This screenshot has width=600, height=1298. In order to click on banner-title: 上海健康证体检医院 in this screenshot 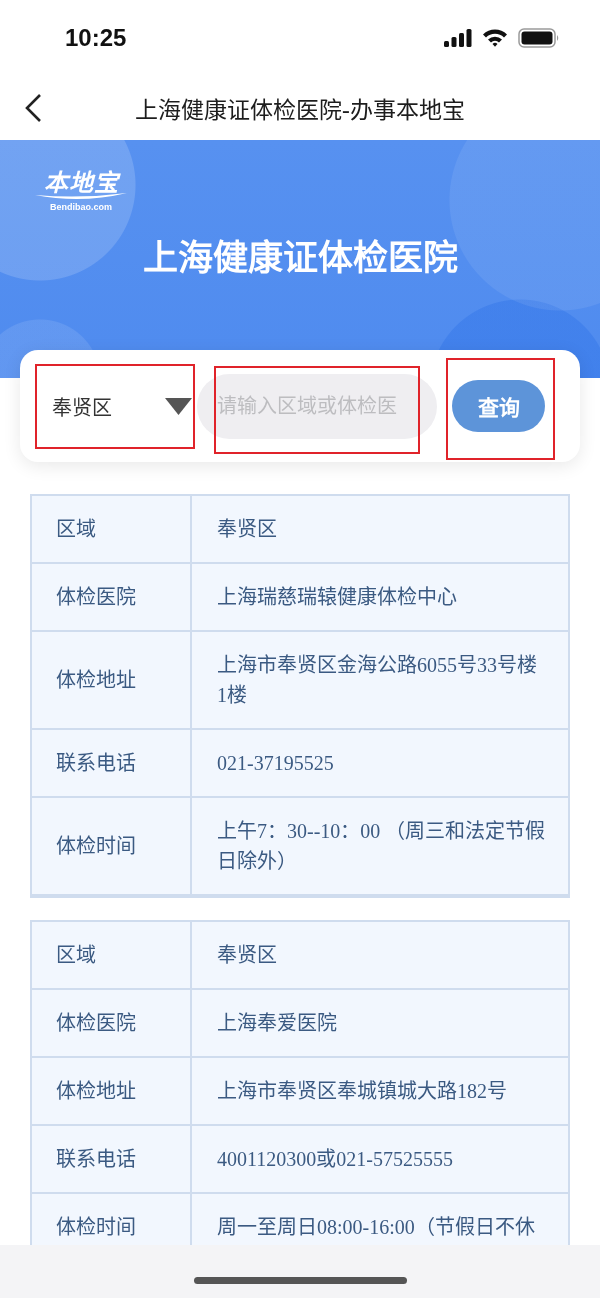, I will do `click(300, 258)`.